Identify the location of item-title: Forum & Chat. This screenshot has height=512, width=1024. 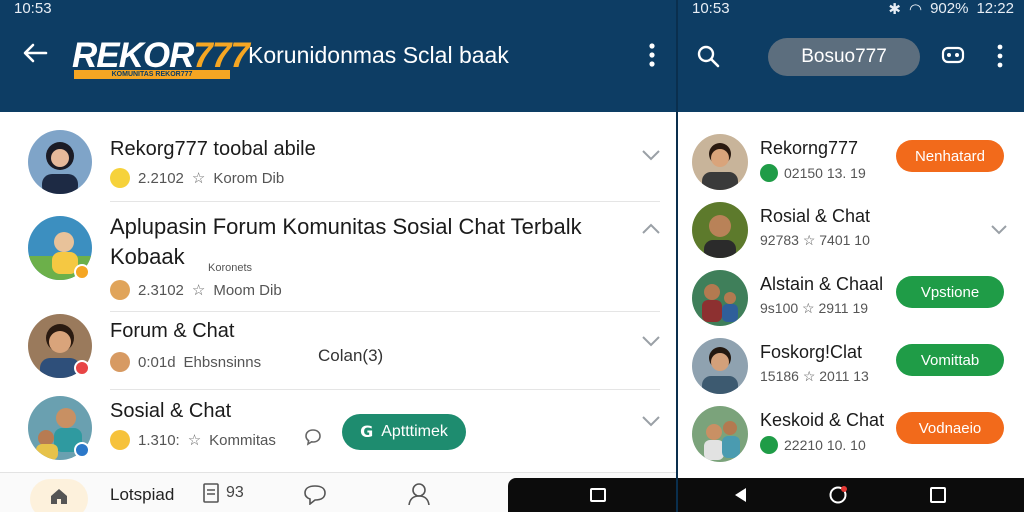
(172, 331).